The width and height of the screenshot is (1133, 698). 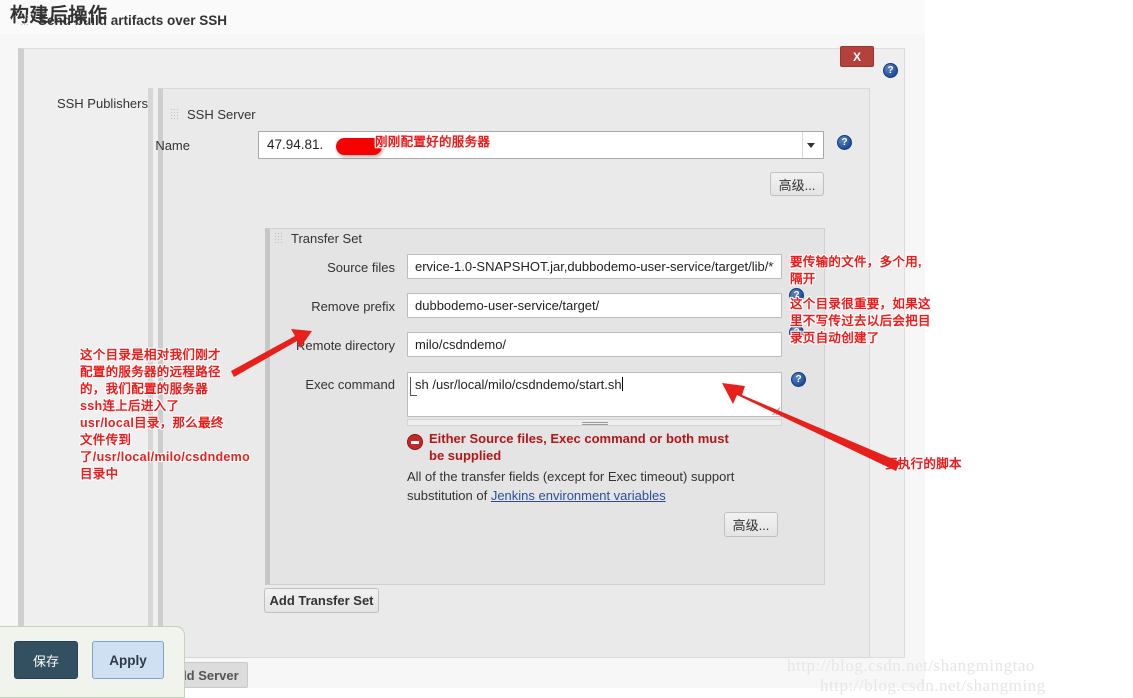 I want to click on jenkins-env-vars-link: Jenkins environment variables, so click(x=578, y=495).